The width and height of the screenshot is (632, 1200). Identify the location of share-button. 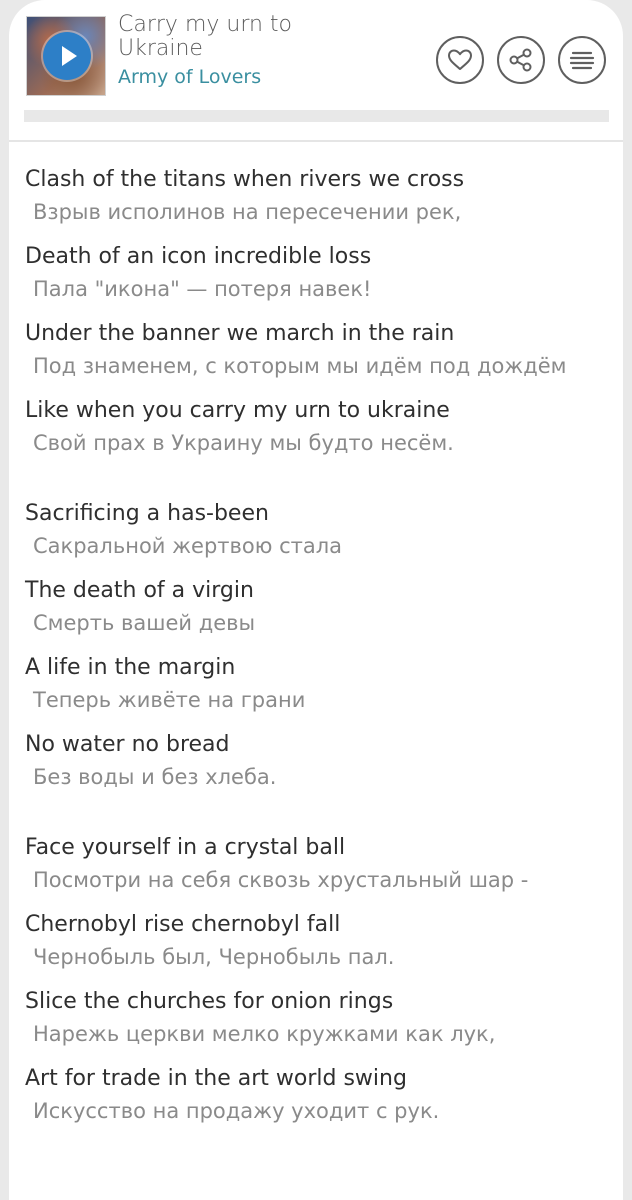
(521, 60).